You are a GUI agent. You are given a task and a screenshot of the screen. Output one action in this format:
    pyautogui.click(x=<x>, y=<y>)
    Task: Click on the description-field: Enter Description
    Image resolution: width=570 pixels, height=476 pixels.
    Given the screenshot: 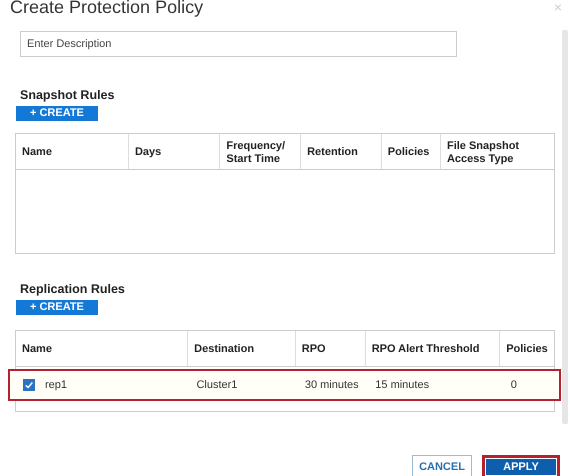 What is the action you would take?
    pyautogui.click(x=238, y=44)
    